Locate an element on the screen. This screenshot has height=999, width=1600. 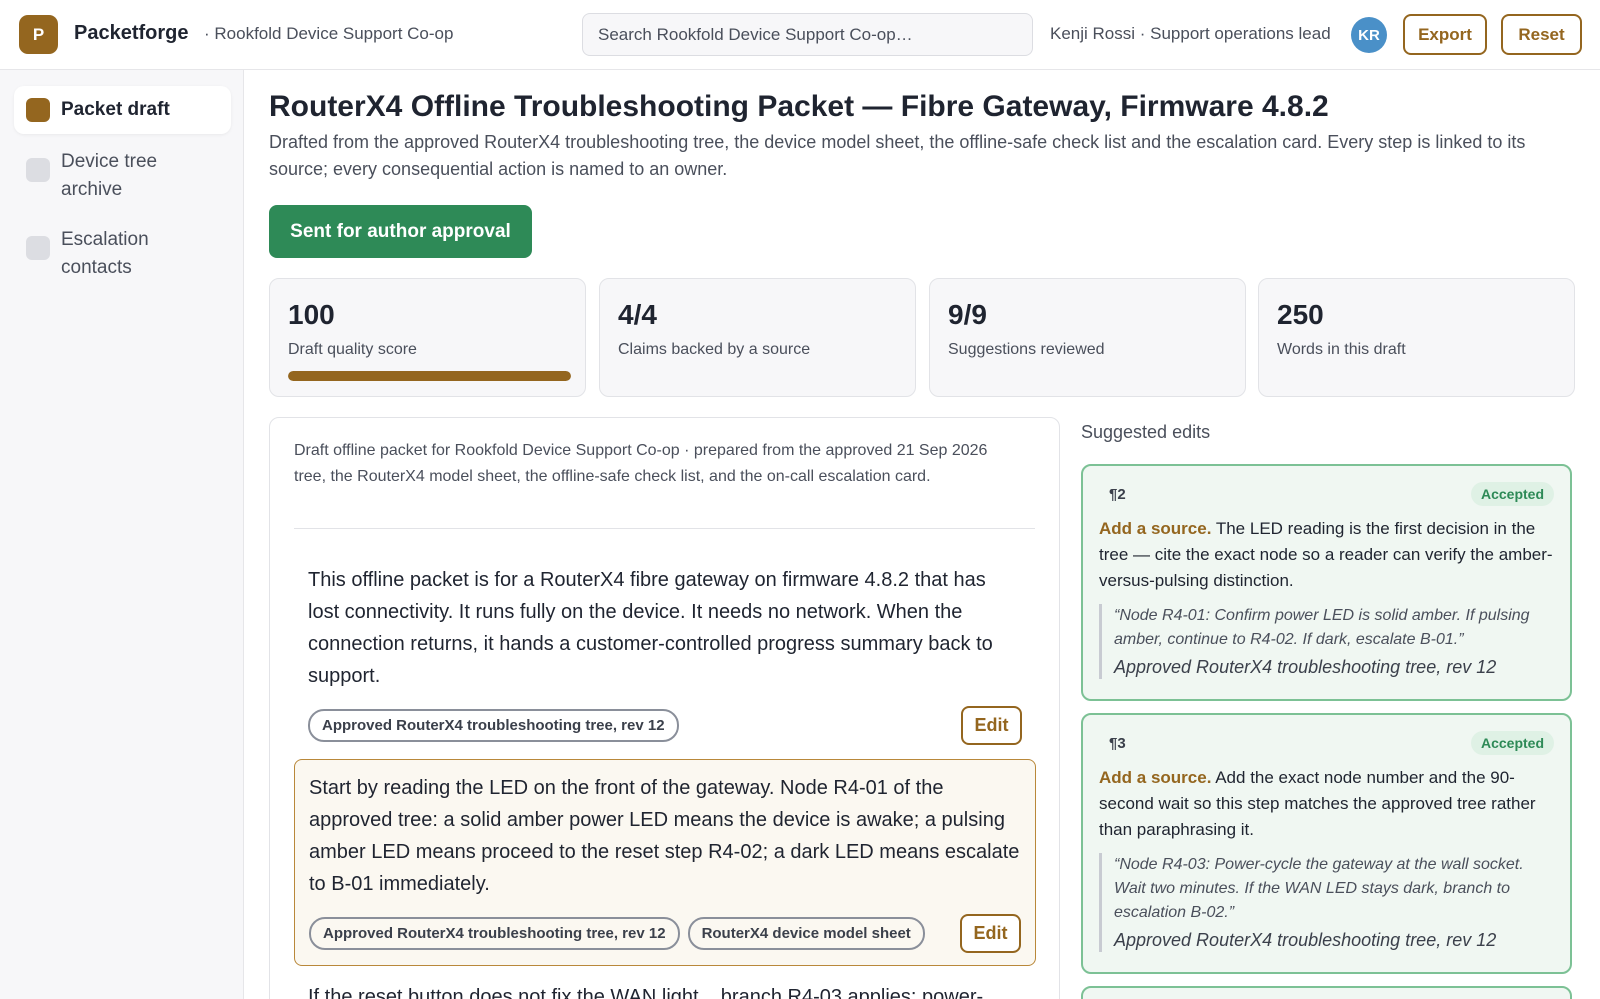
stat-card-words: 250 Words in this draft is located at coordinates (1416, 337).